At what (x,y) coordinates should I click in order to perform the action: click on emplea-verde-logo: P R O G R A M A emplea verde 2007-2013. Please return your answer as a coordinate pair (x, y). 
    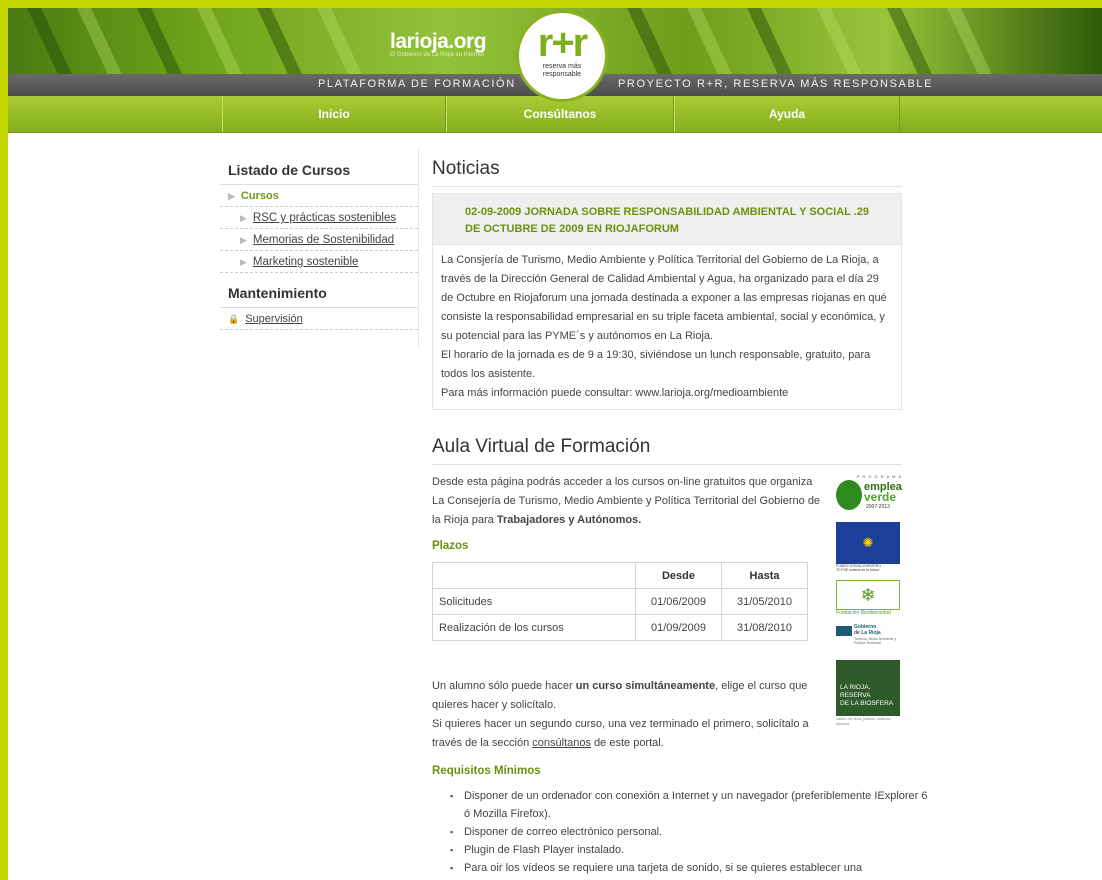
    Looking at the image, I should click on (869, 494).